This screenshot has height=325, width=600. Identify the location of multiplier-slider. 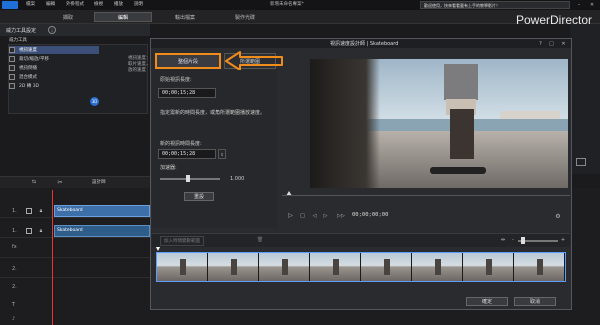
(190, 179).